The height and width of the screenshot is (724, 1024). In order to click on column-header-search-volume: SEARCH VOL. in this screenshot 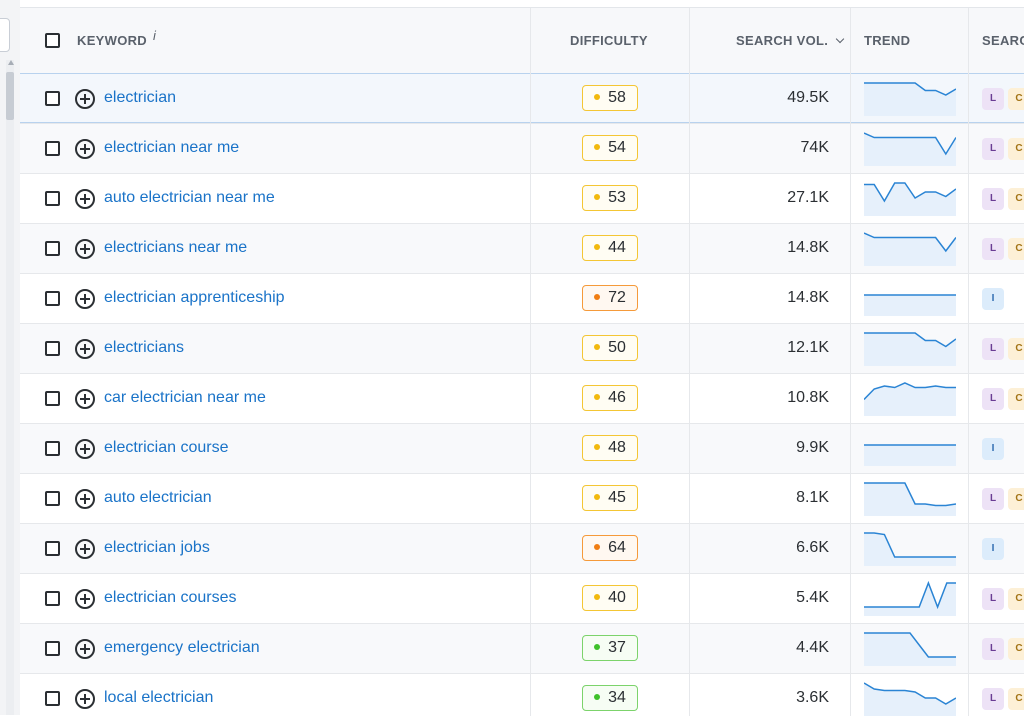, I will do `click(790, 40)`.